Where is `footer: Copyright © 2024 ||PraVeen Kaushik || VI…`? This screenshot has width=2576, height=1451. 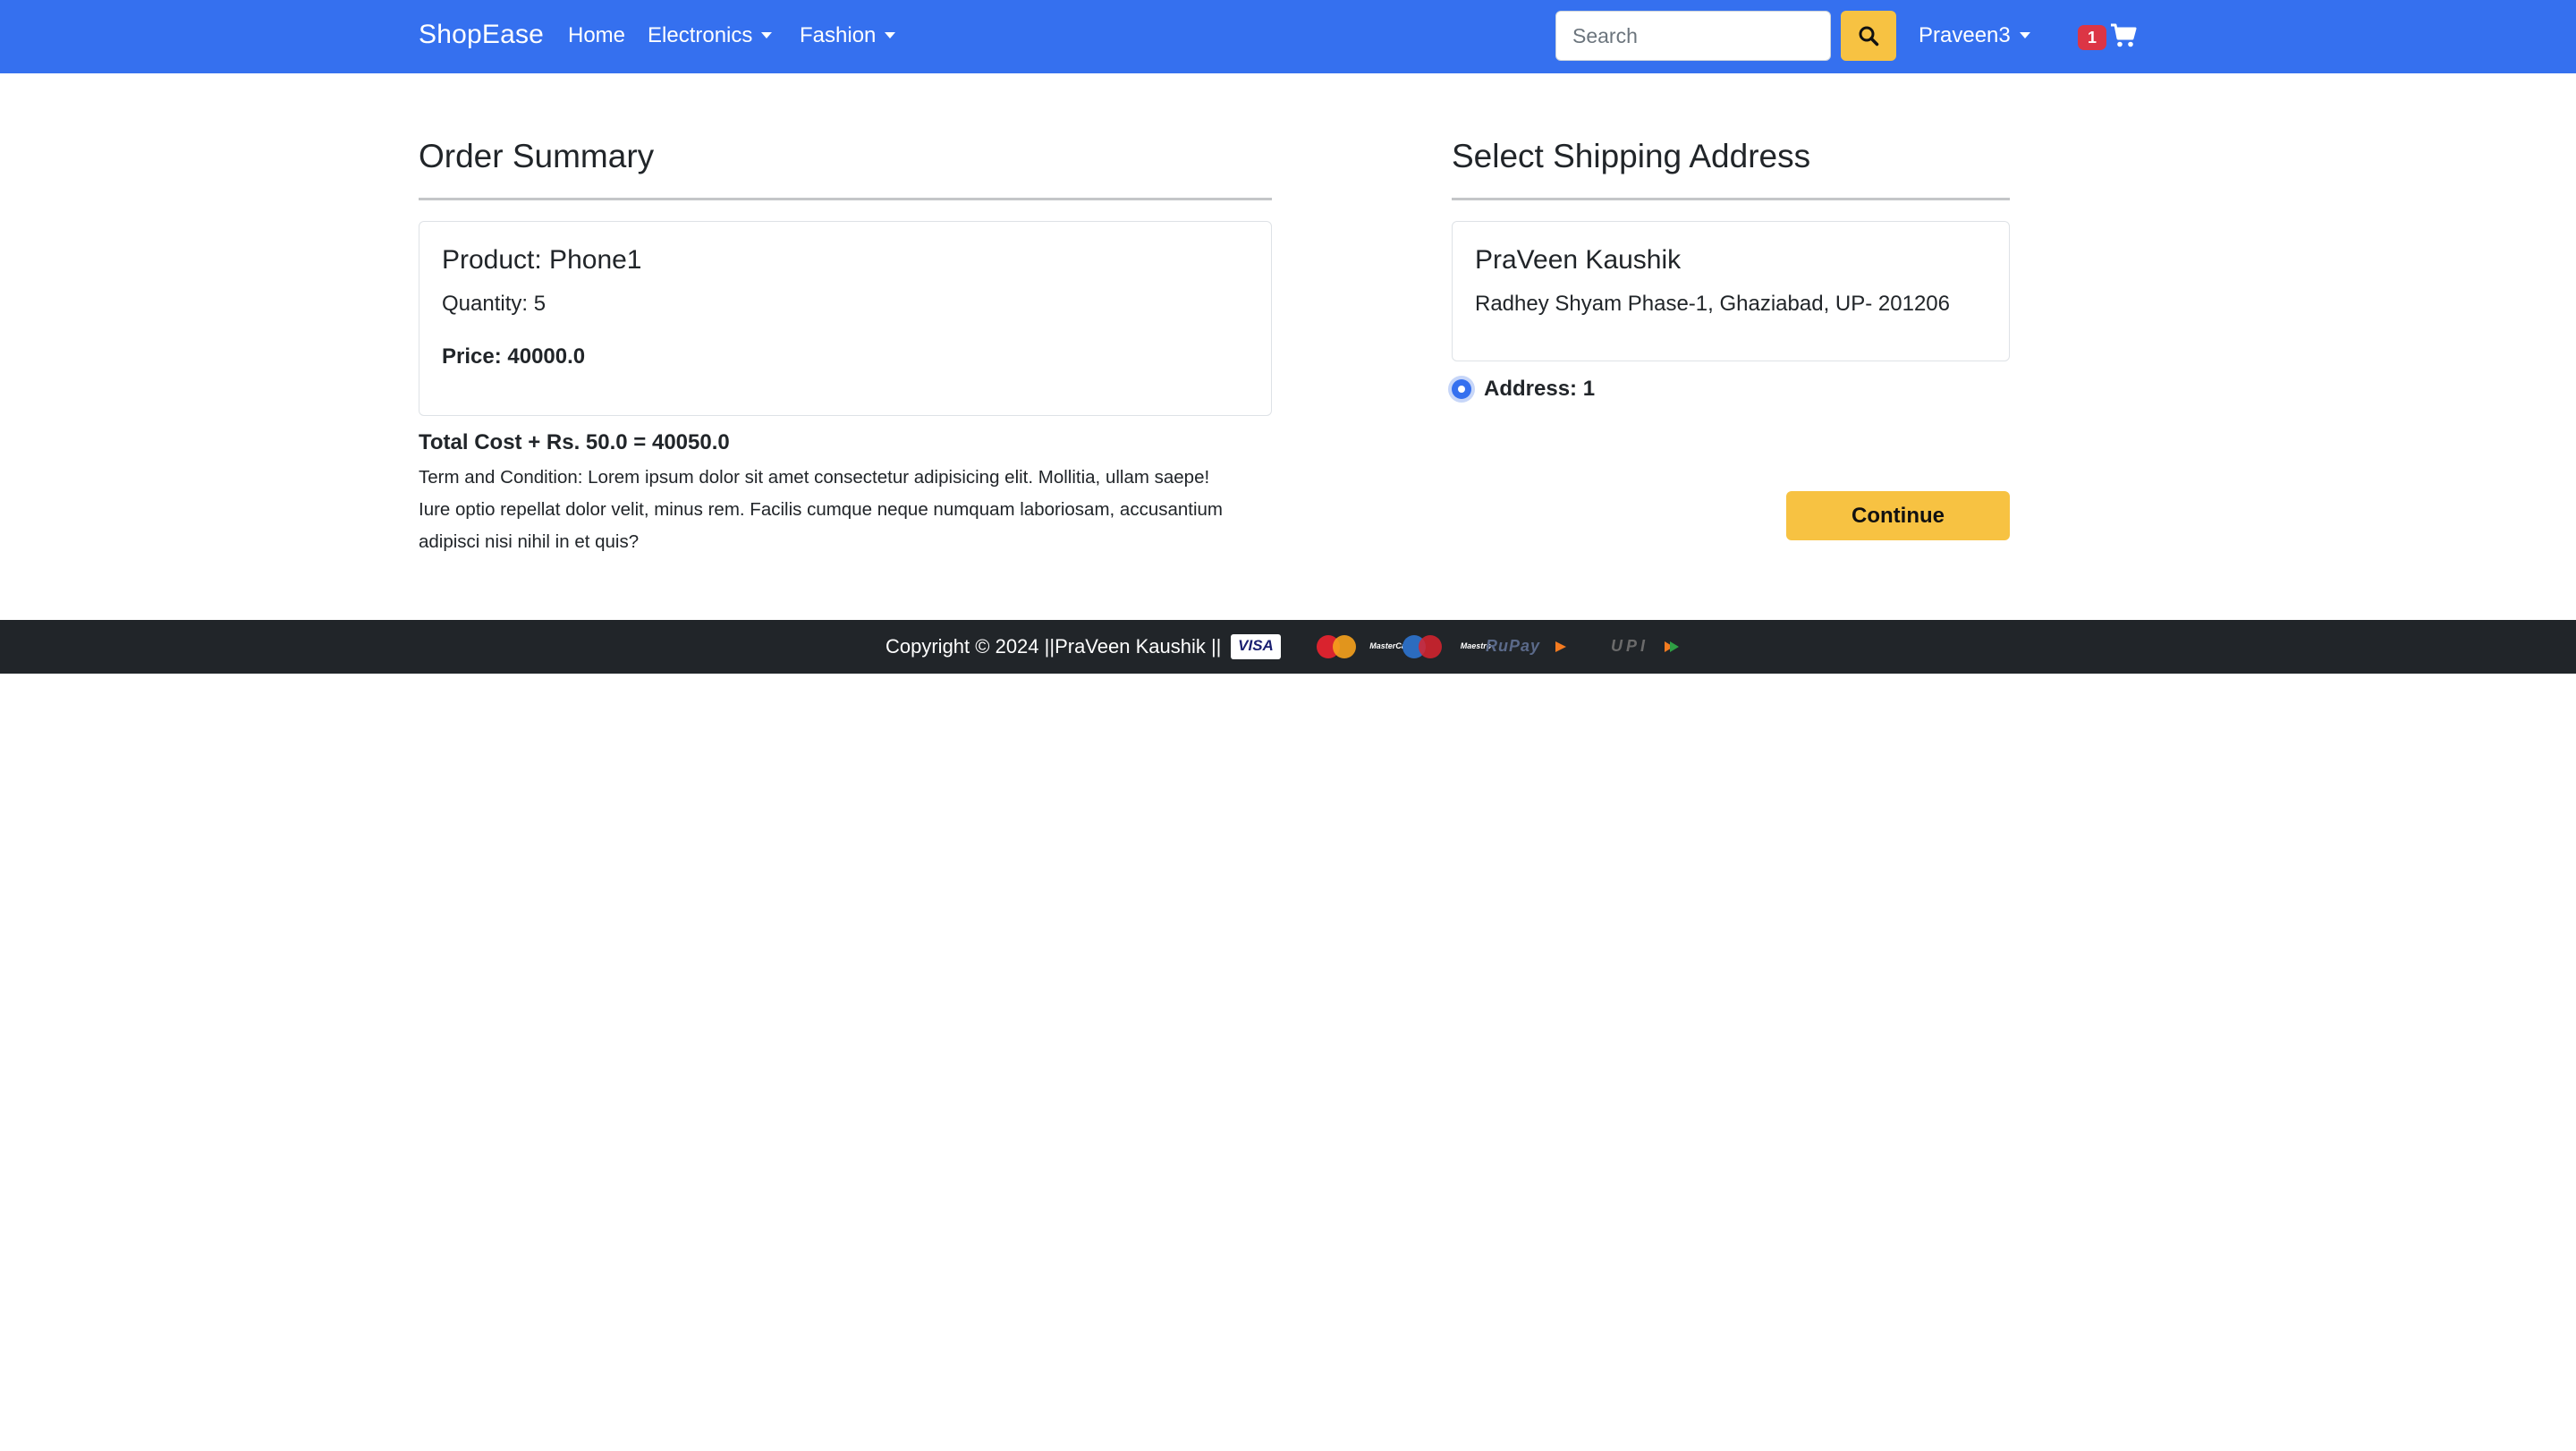
footer: Copyright © 2024 ||PraVeen Kaushik || VI… is located at coordinates (1288, 647).